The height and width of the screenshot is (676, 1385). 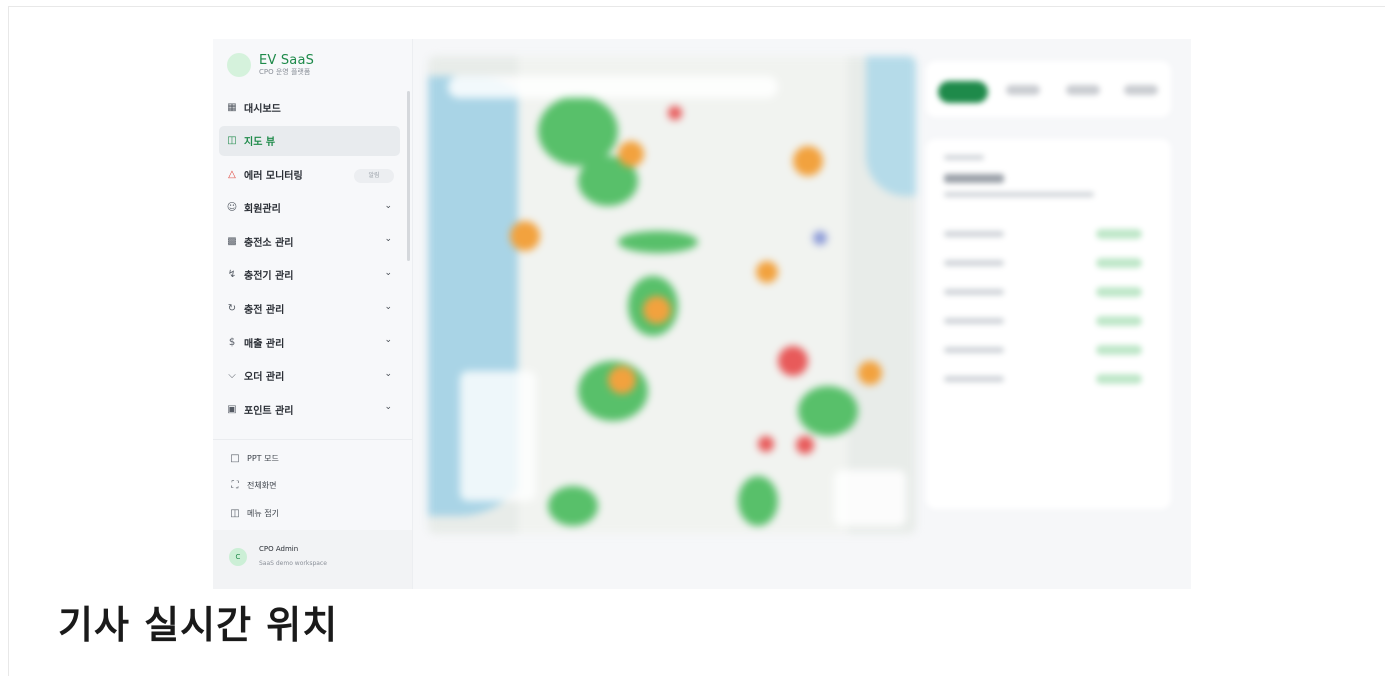 I want to click on collapse-menu-button: ◫ 메뉴 접기, so click(x=309, y=513).